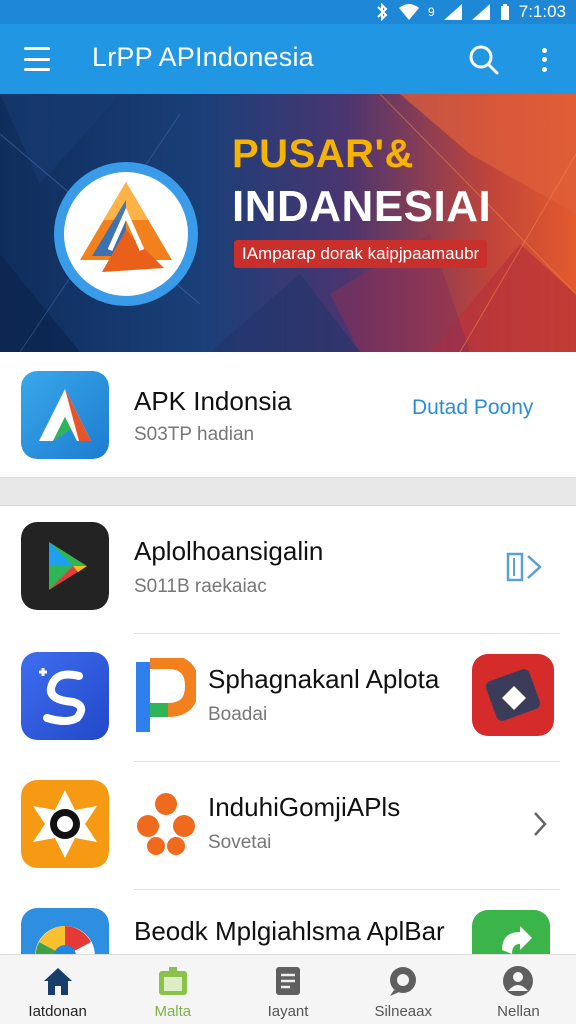 This screenshot has height=1024, width=576. Describe the element at coordinates (166, 695) in the screenshot. I see `app-p-icon` at that location.